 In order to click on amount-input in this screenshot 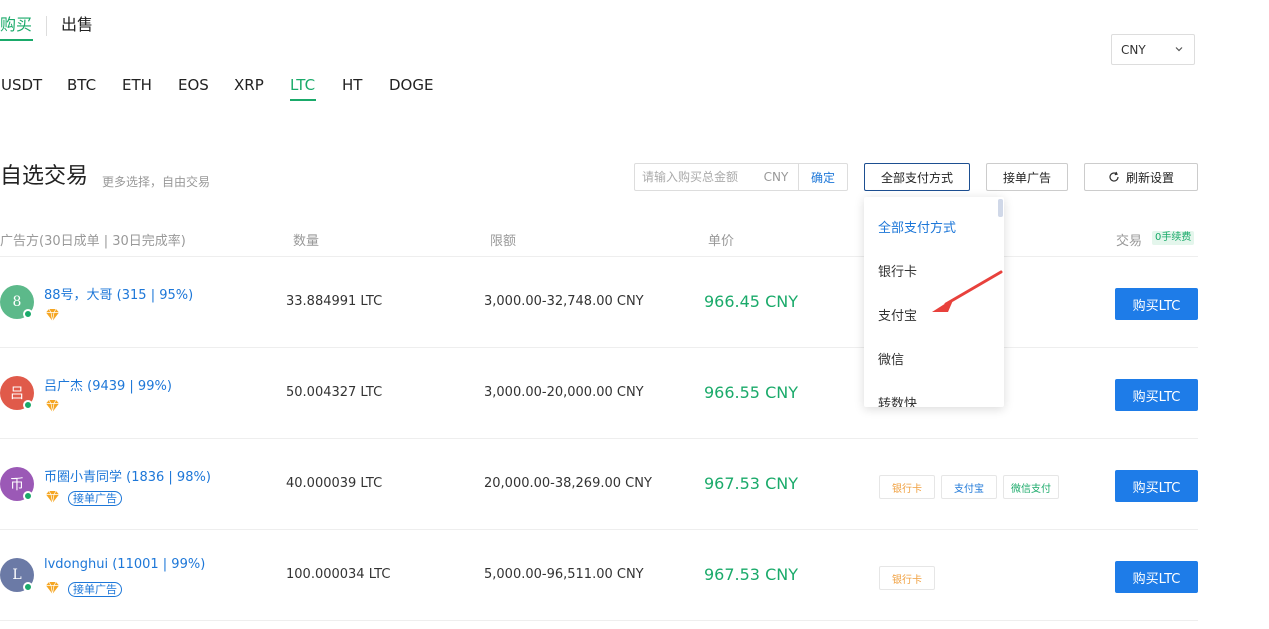, I will do `click(694, 177)`.